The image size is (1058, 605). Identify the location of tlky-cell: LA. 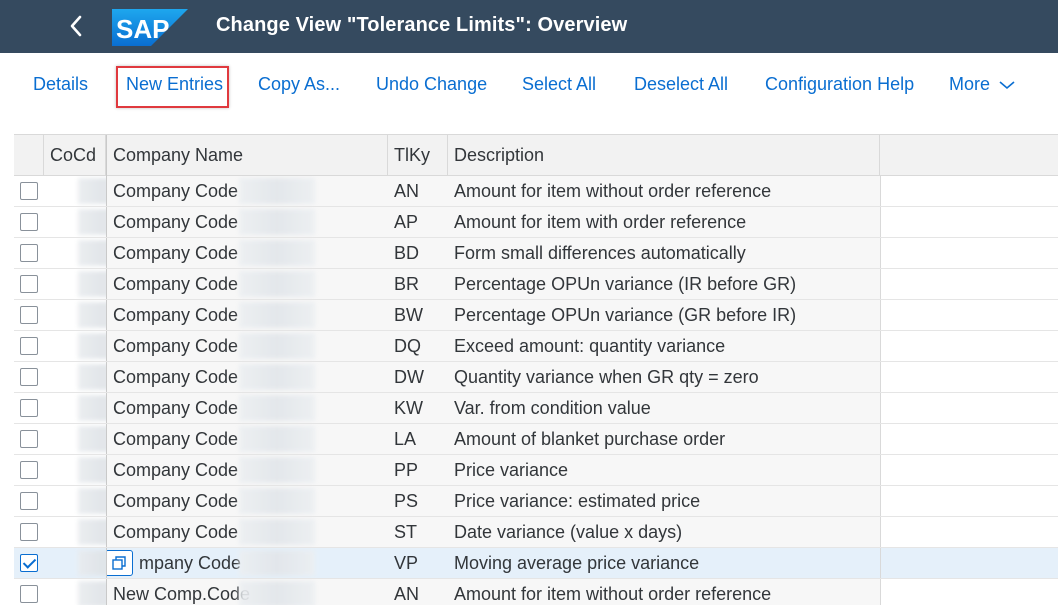
(418, 439).